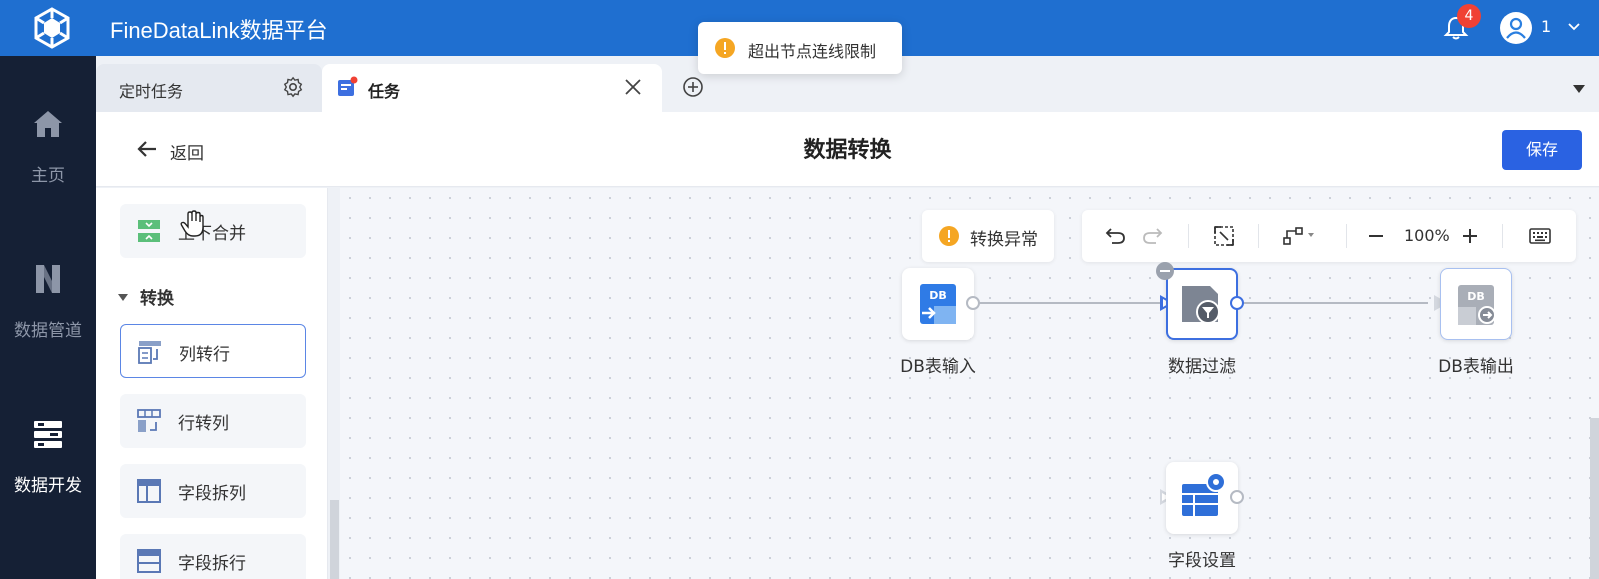 This screenshot has width=1599, height=579. Describe the element at coordinates (48, 176) in the screenshot. I see `nav-label: 主页` at that location.